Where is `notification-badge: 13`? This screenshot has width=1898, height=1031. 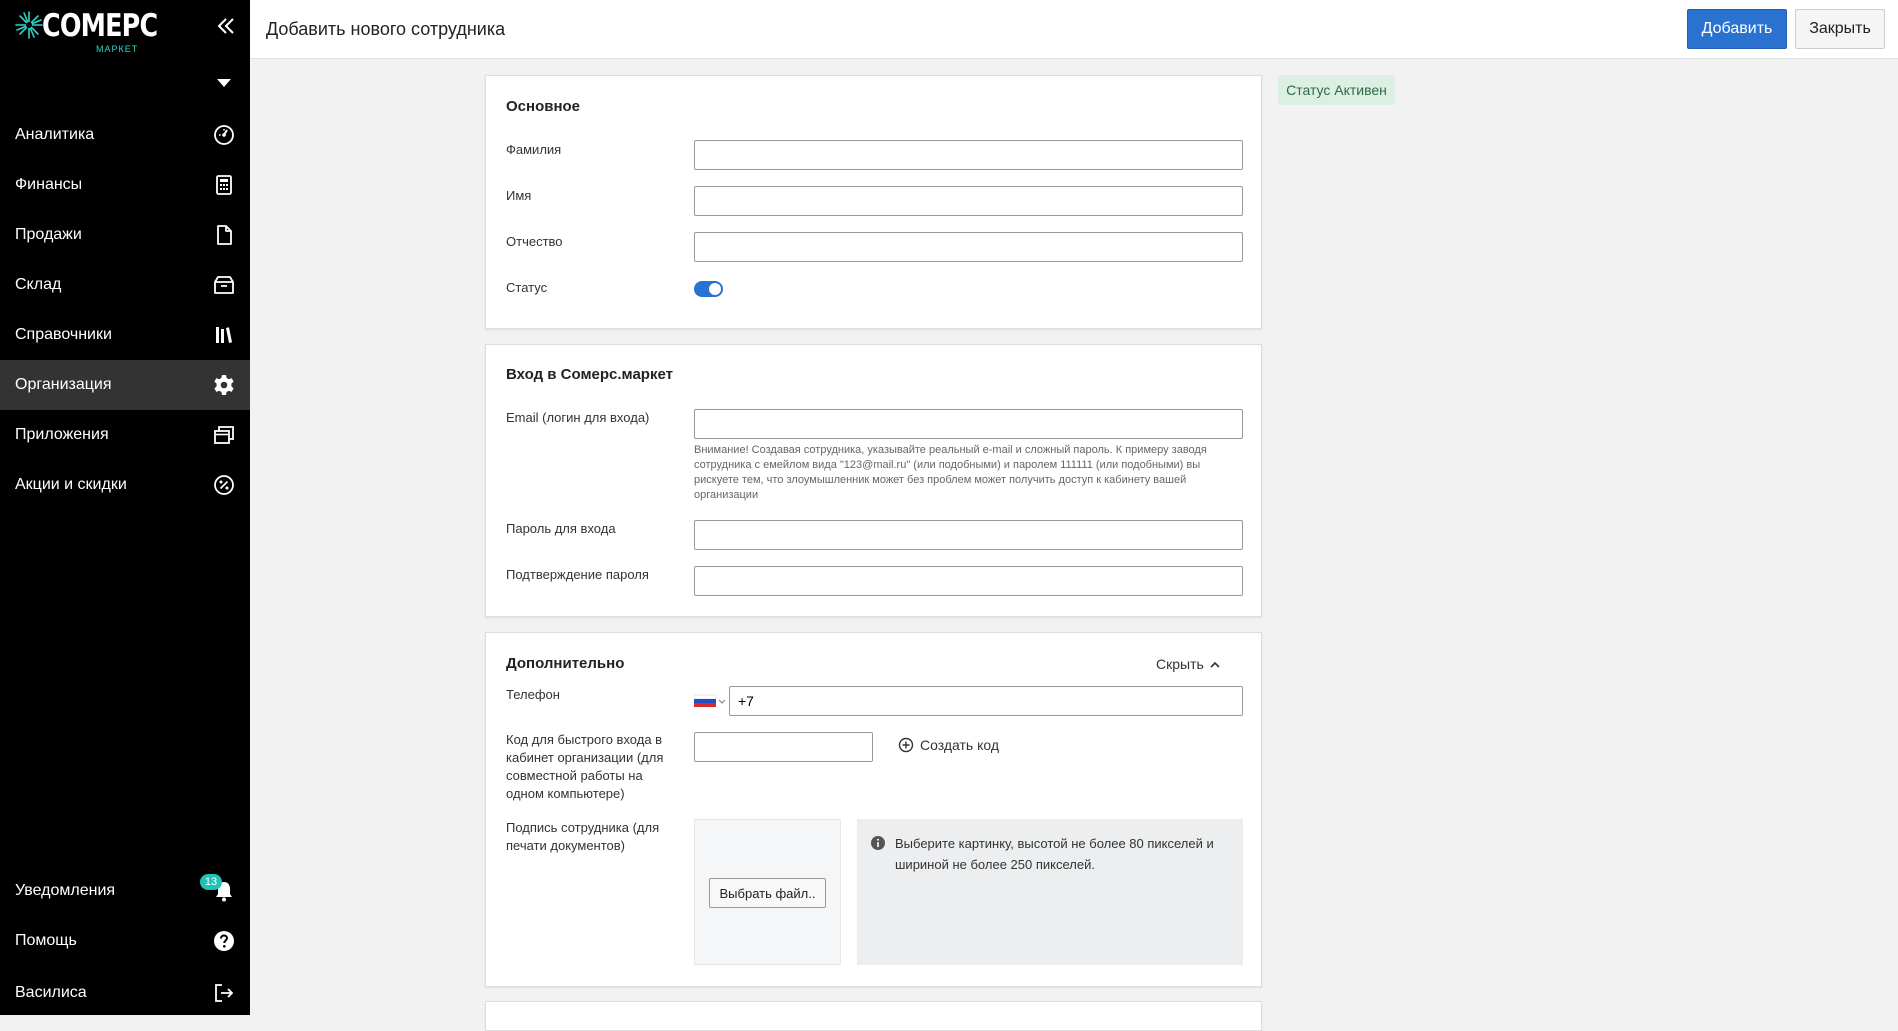 notification-badge: 13 is located at coordinates (211, 882).